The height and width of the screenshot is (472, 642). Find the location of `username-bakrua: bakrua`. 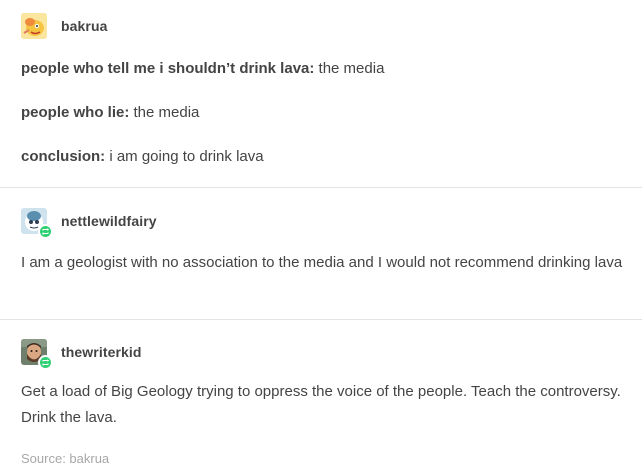

username-bakrua: bakrua is located at coordinates (84, 26).